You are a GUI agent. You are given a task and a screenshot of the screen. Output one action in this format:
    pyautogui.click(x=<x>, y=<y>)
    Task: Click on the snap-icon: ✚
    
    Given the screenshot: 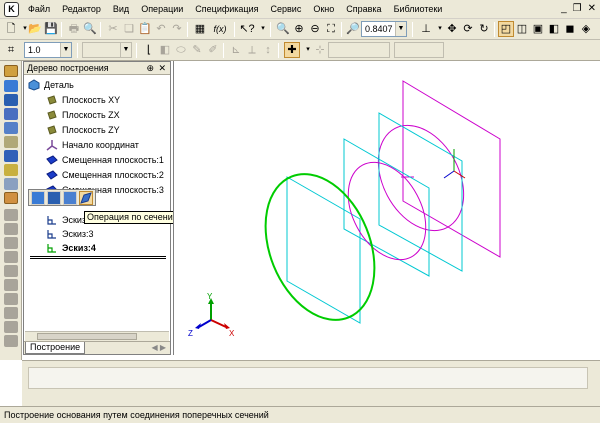 What is the action you would take?
    pyautogui.click(x=292, y=50)
    